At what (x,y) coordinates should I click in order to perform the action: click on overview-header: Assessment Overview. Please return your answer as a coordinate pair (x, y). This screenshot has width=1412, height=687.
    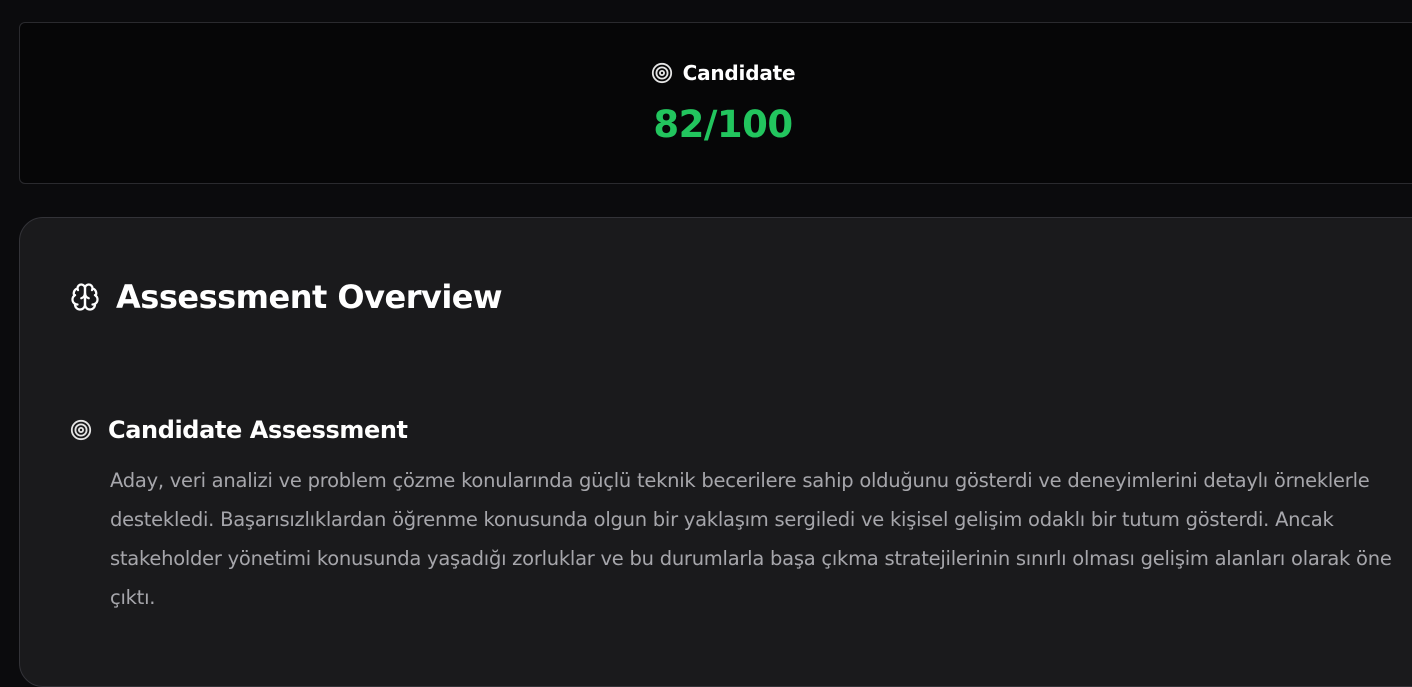
    Looking at the image, I should click on (286, 297).